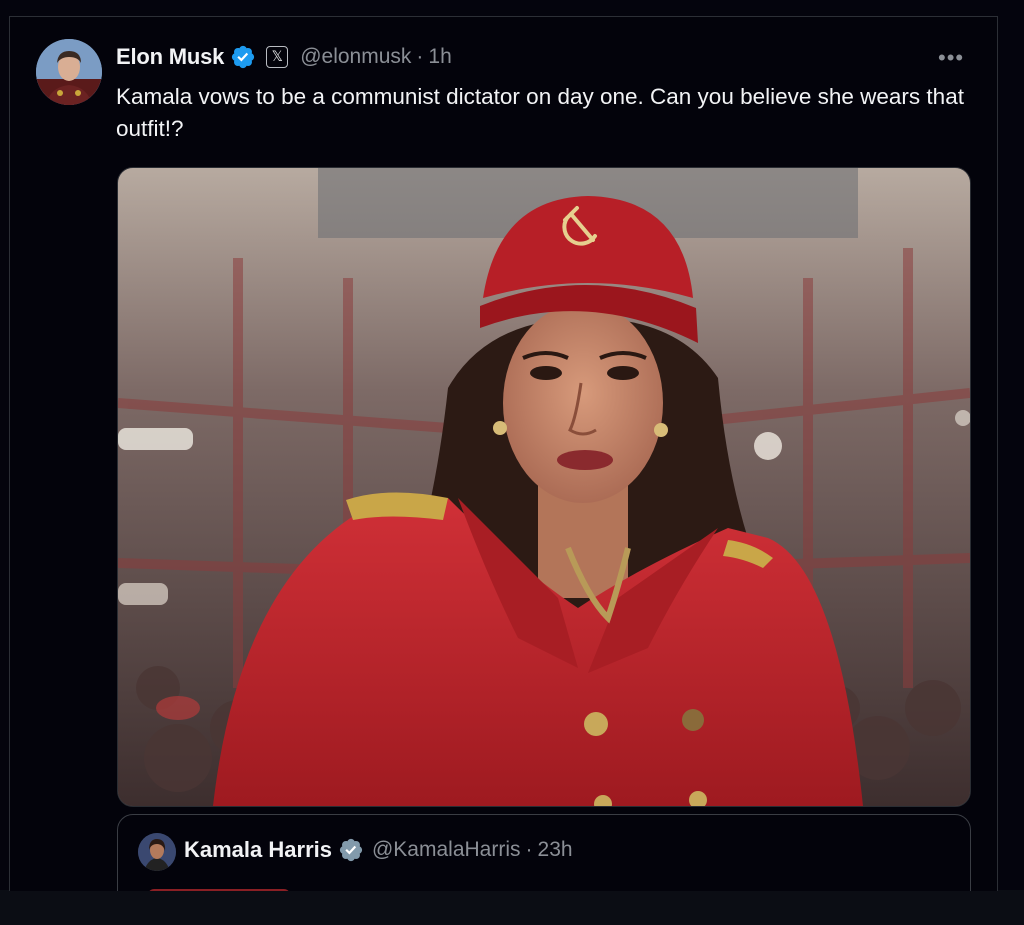 Image resolution: width=1024 pixels, height=925 pixels. What do you see at coordinates (170, 57) in the screenshot?
I see `author-name: Elon Musk` at bounding box center [170, 57].